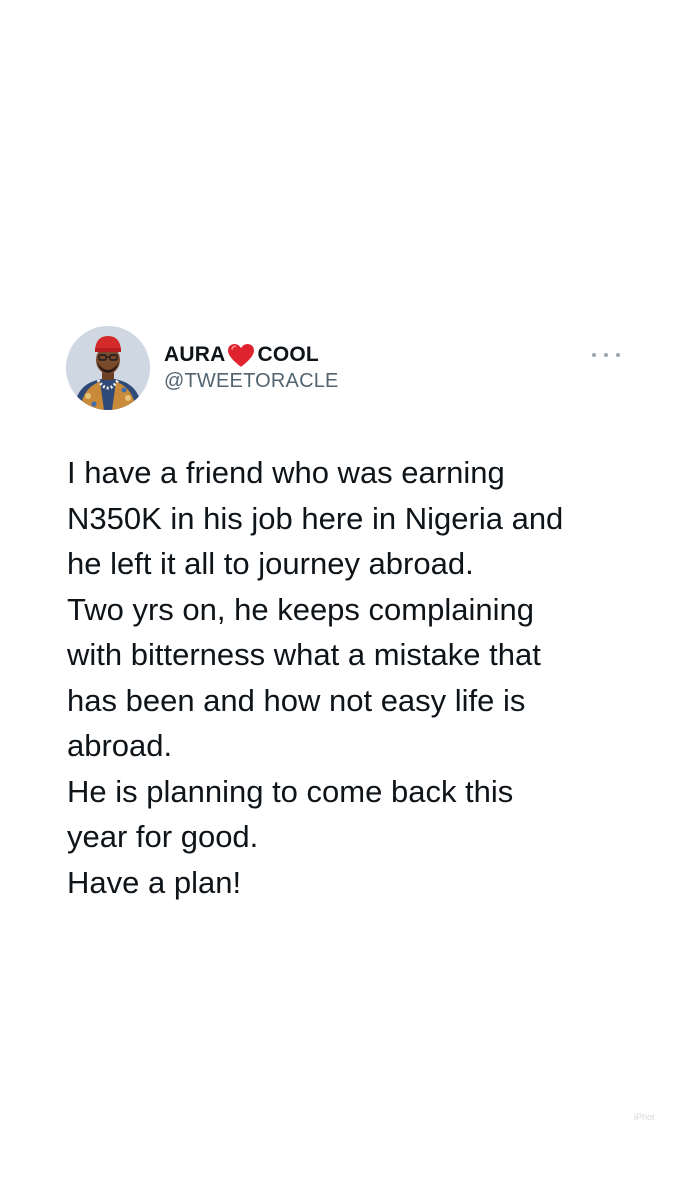  What do you see at coordinates (163, 836) in the screenshot?
I see `tweet-line: year for good.` at bounding box center [163, 836].